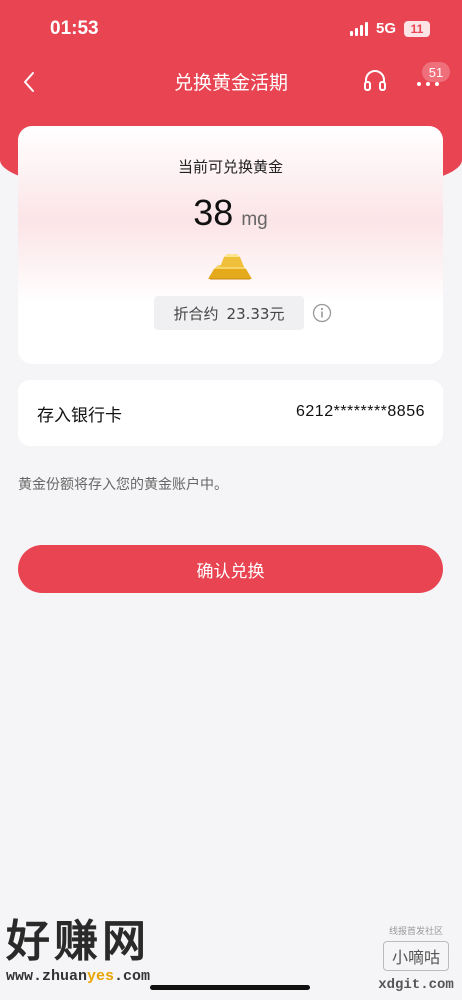 The image size is (462, 1000). Describe the element at coordinates (196, 313) in the screenshot. I see `equivalent-label: 折合约` at that location.